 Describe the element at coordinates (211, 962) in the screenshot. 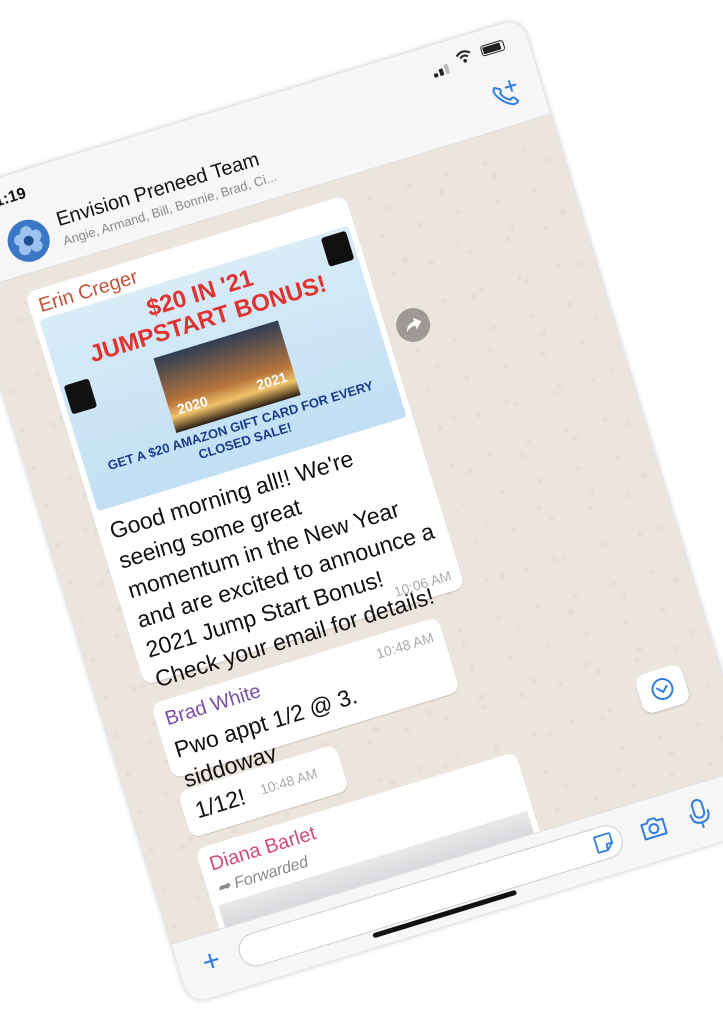

I see `plus-icon: +` at that location.